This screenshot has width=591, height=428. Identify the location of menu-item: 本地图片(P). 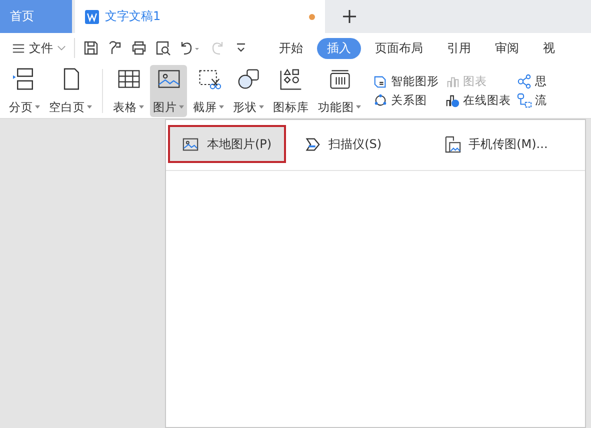
(227, 144).